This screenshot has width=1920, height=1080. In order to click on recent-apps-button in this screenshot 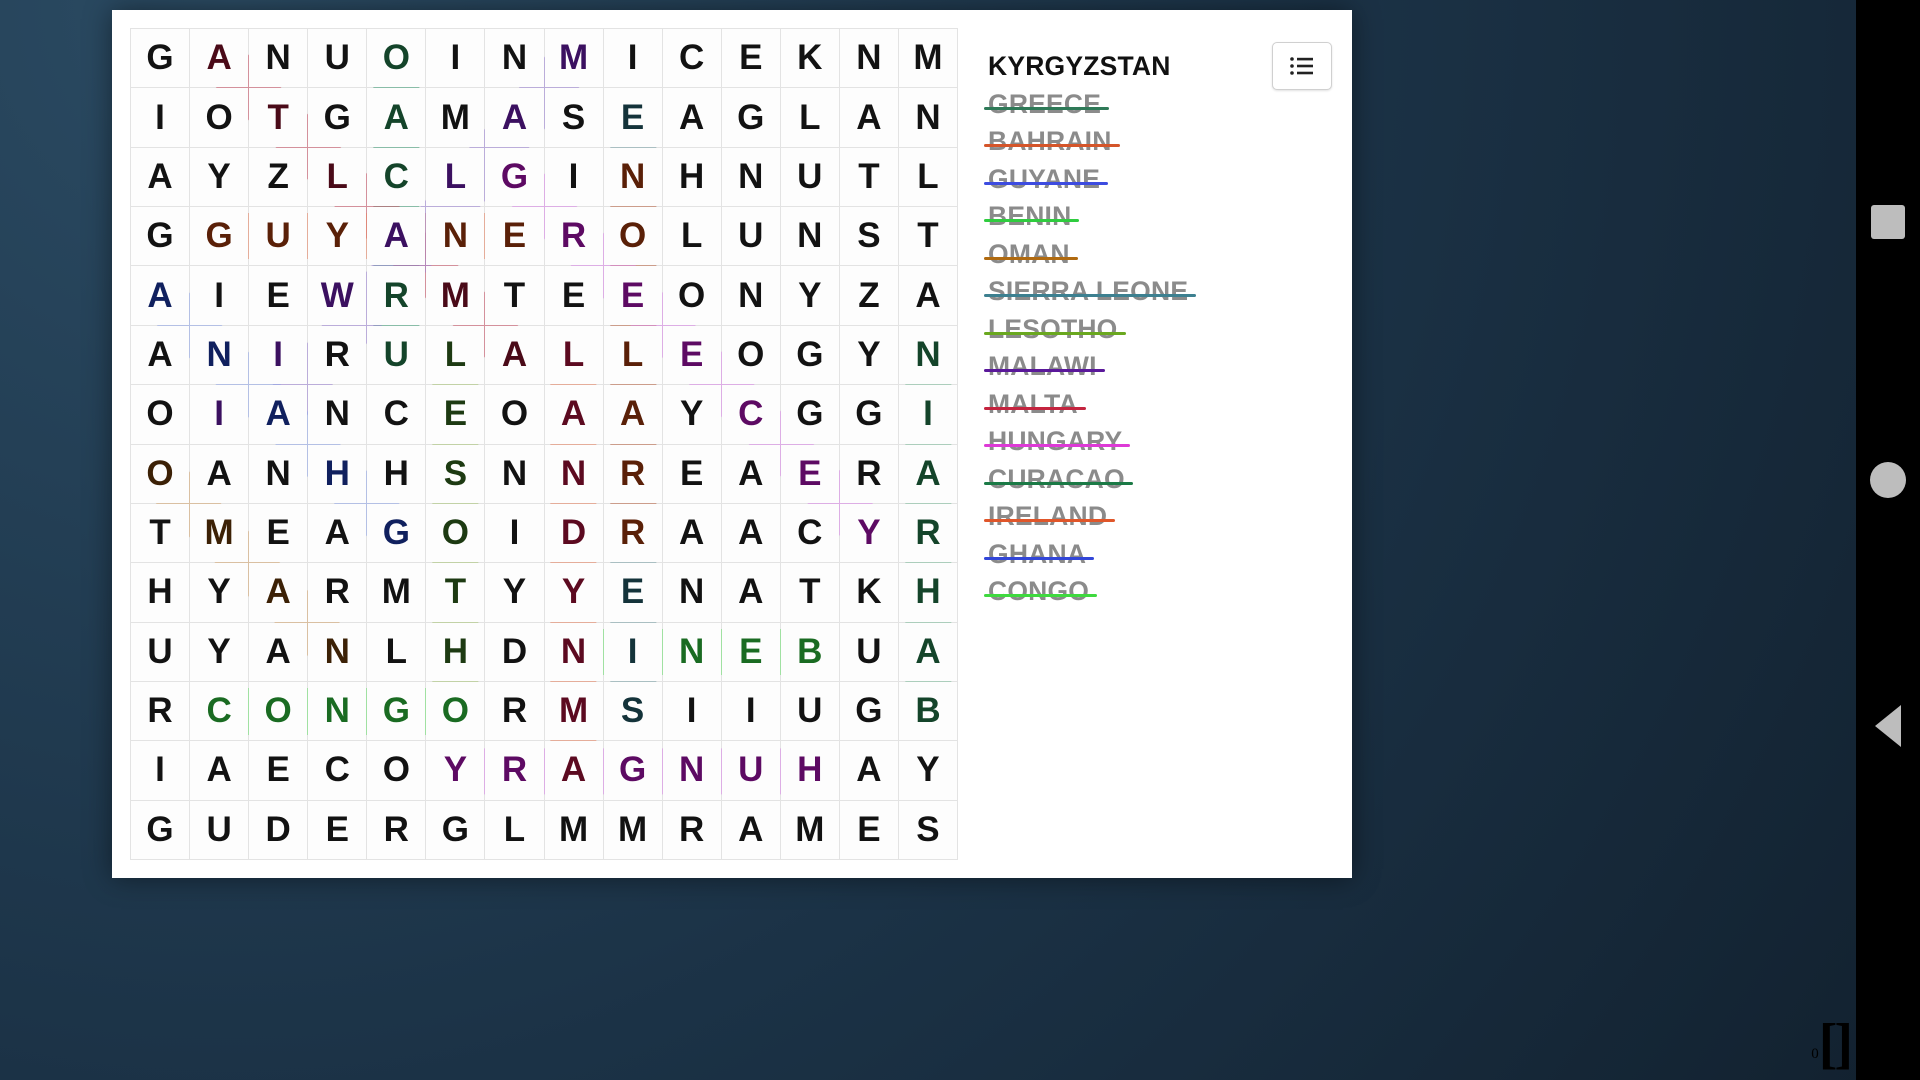, I will do `click(1888, 222)`.